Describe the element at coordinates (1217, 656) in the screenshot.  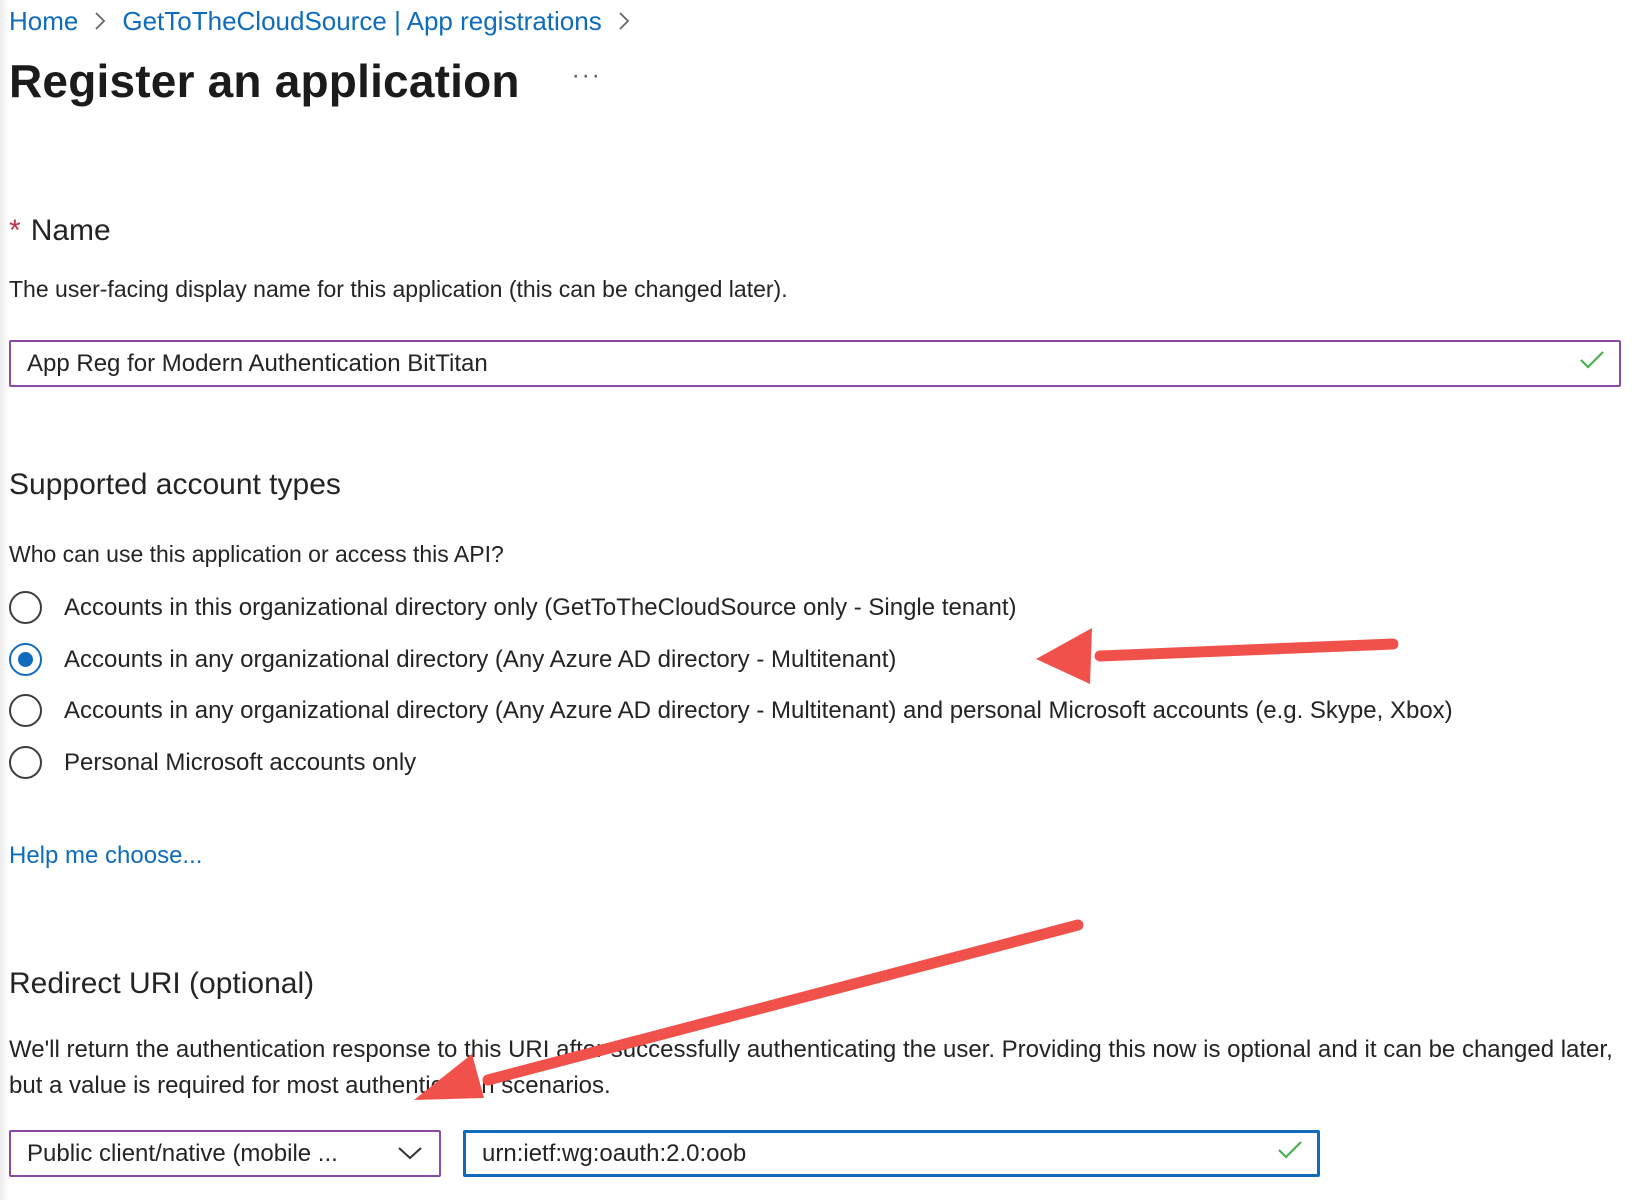
I see `annotation-arrow` at that location.